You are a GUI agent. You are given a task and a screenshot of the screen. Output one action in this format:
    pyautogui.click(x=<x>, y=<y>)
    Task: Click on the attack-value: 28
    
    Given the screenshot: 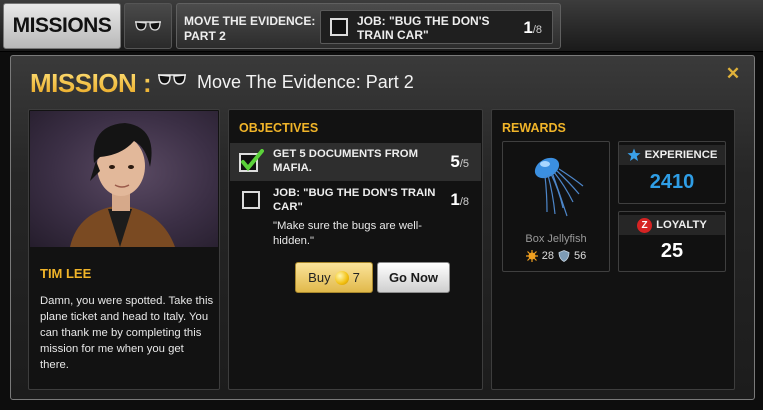 What is the action you would take?
    pyautogui.click(x=547, y=256)
    